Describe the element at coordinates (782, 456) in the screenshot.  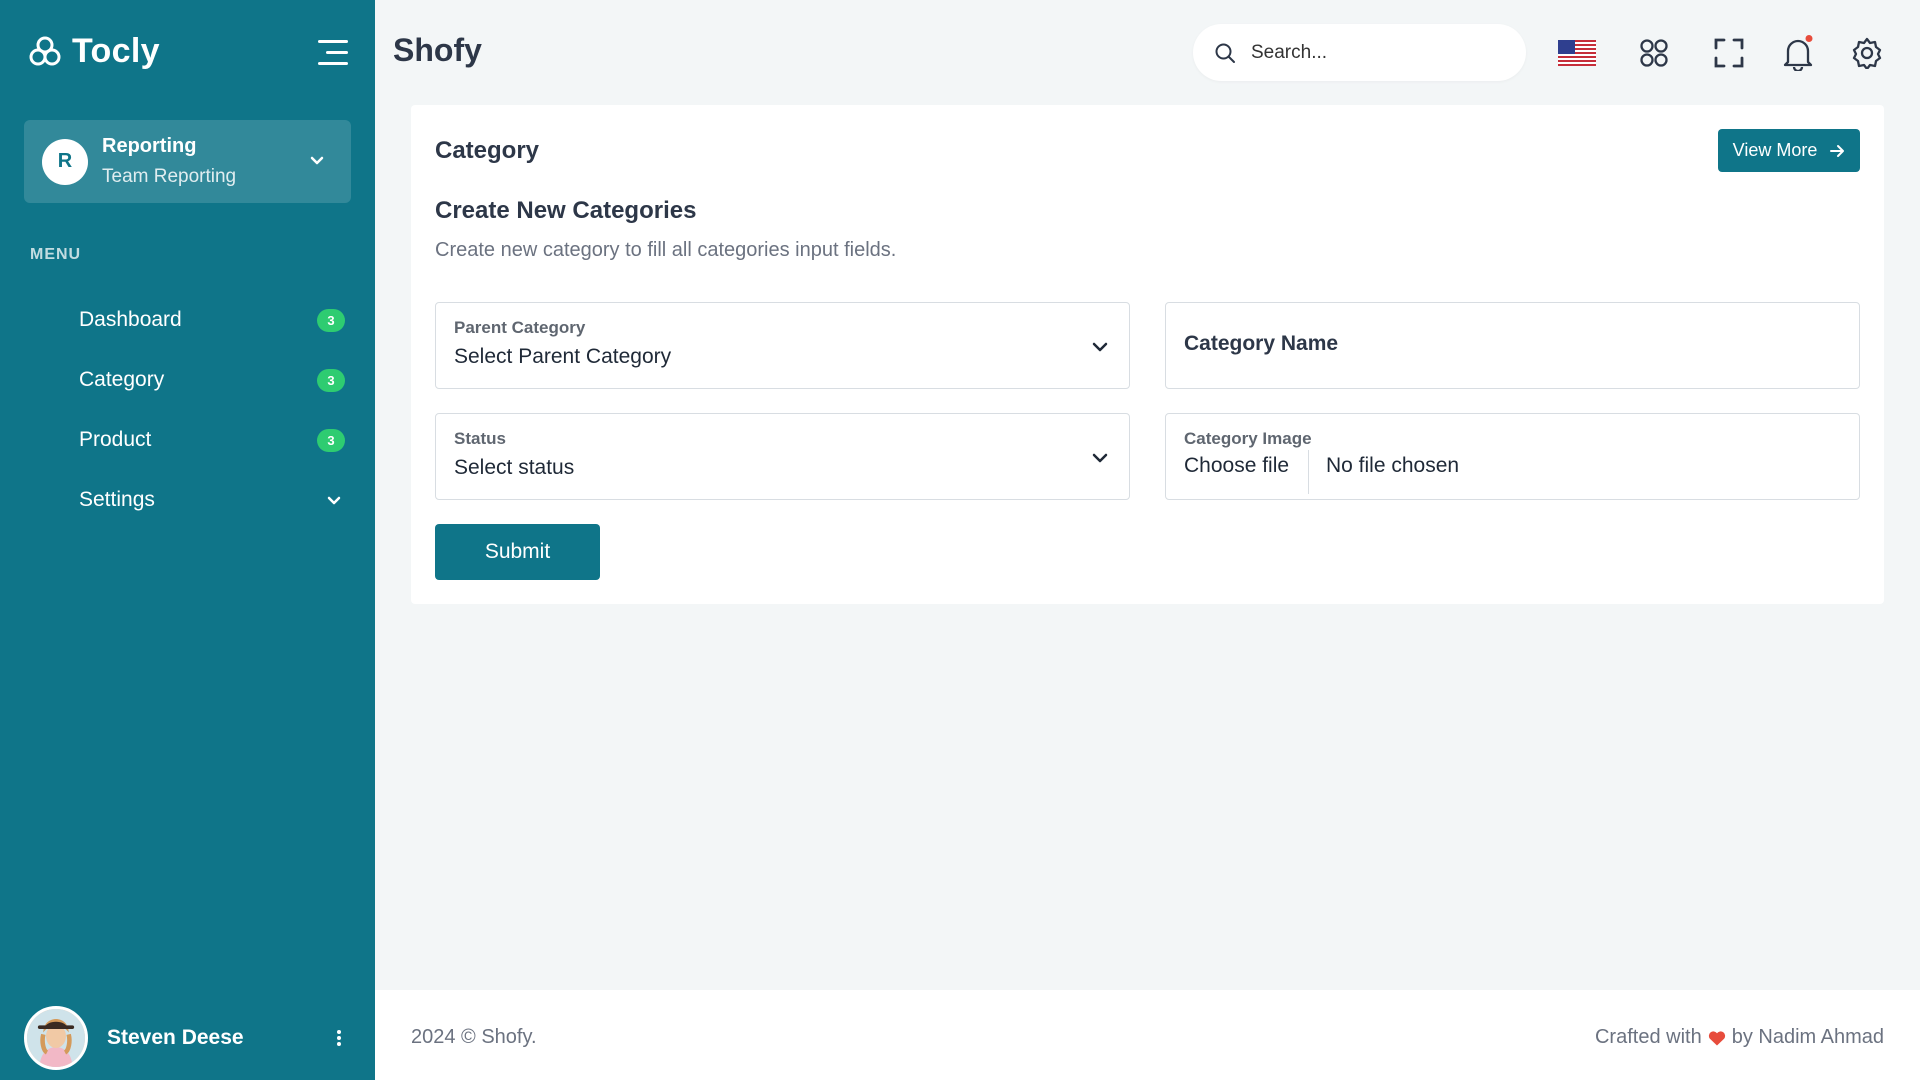
I see `status-select: Status Select status` at that location.